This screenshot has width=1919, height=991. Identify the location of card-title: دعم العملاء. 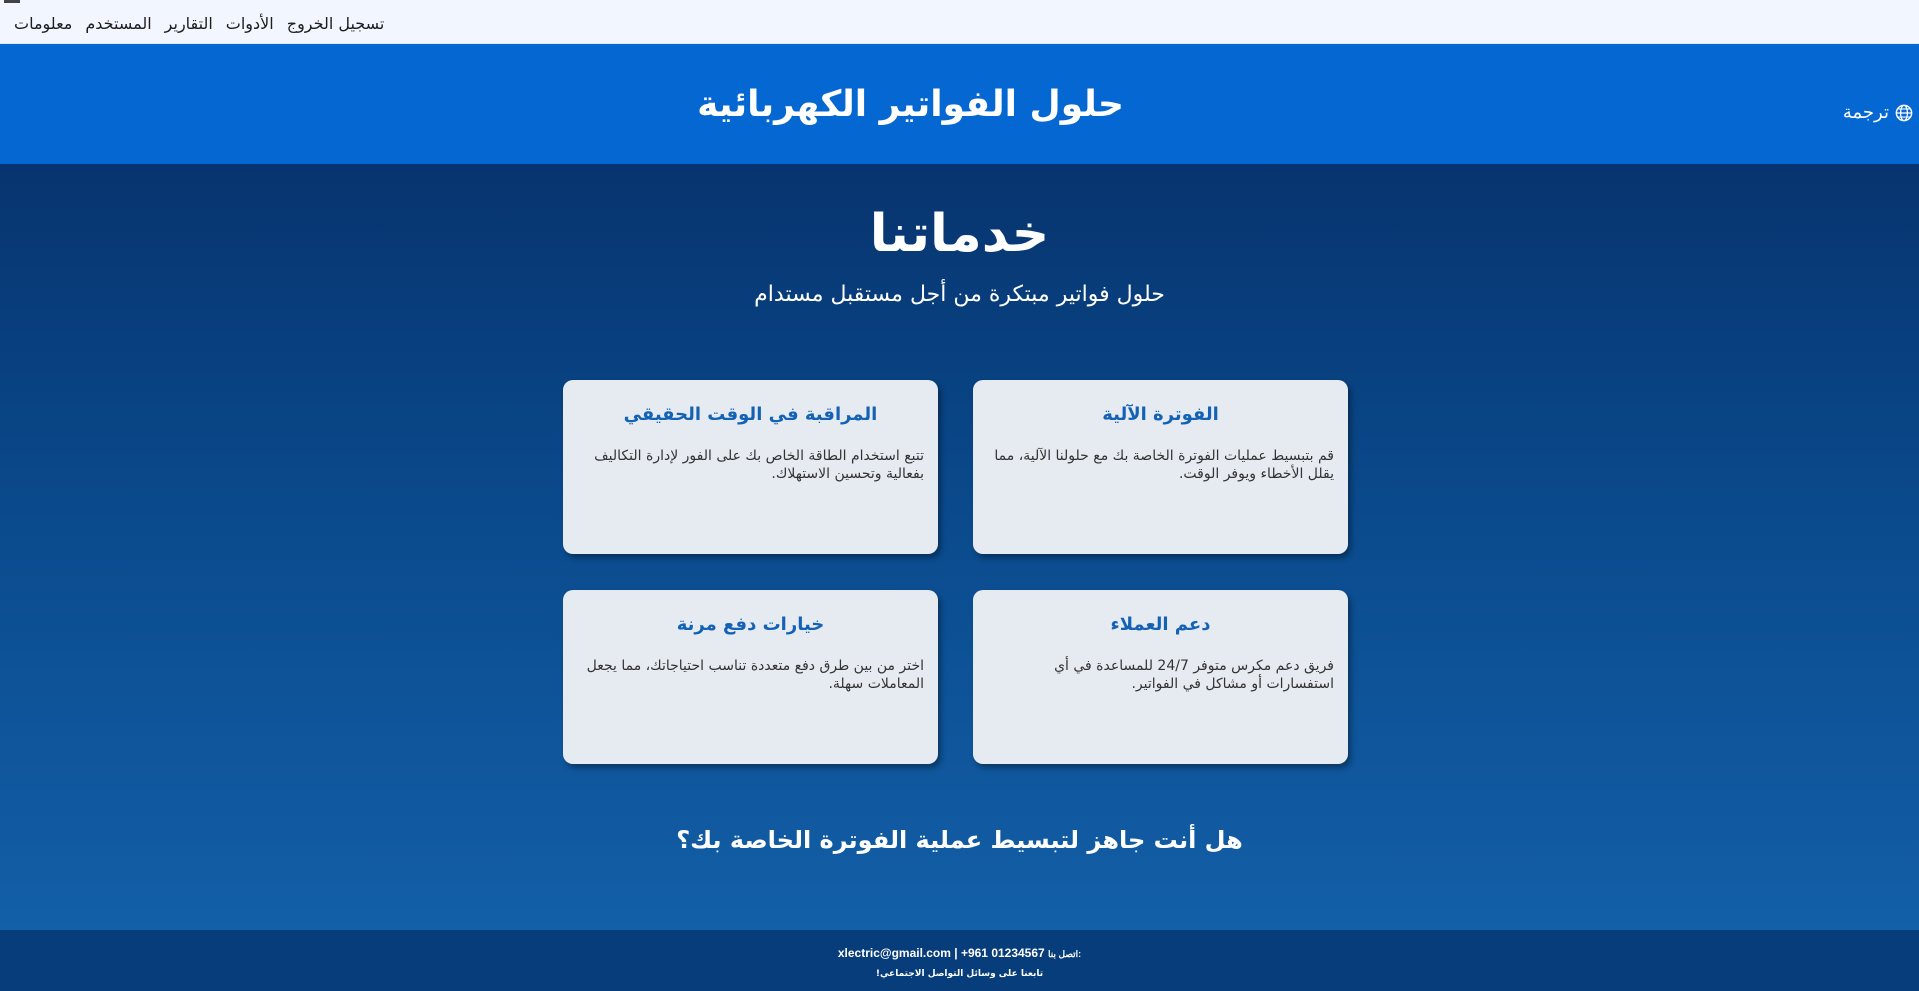
(1160, 624).